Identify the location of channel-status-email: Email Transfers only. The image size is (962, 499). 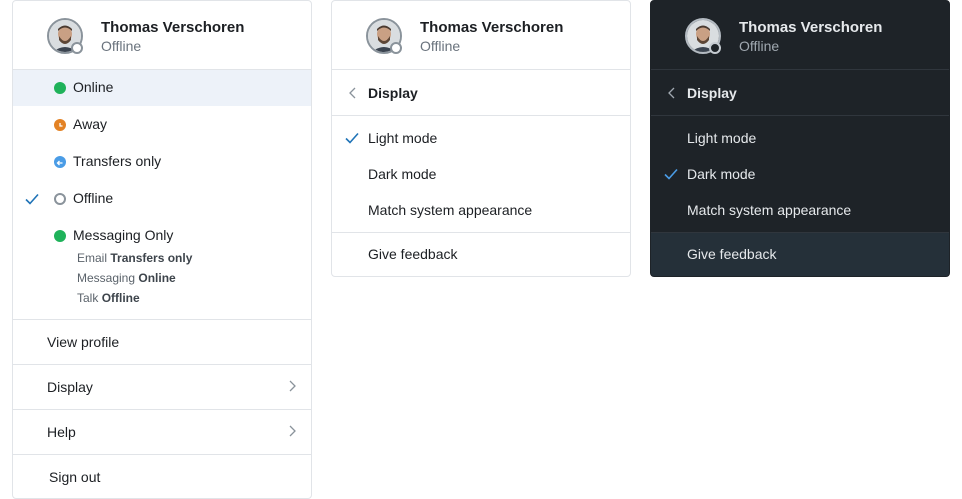
(134, 258).